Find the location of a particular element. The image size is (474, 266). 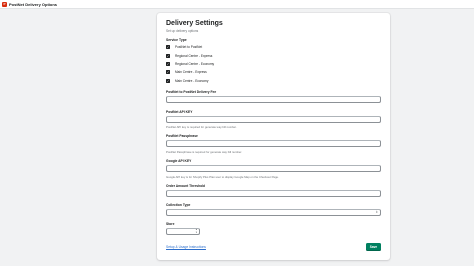

save-button: Save is located at coordinates (373, 247).